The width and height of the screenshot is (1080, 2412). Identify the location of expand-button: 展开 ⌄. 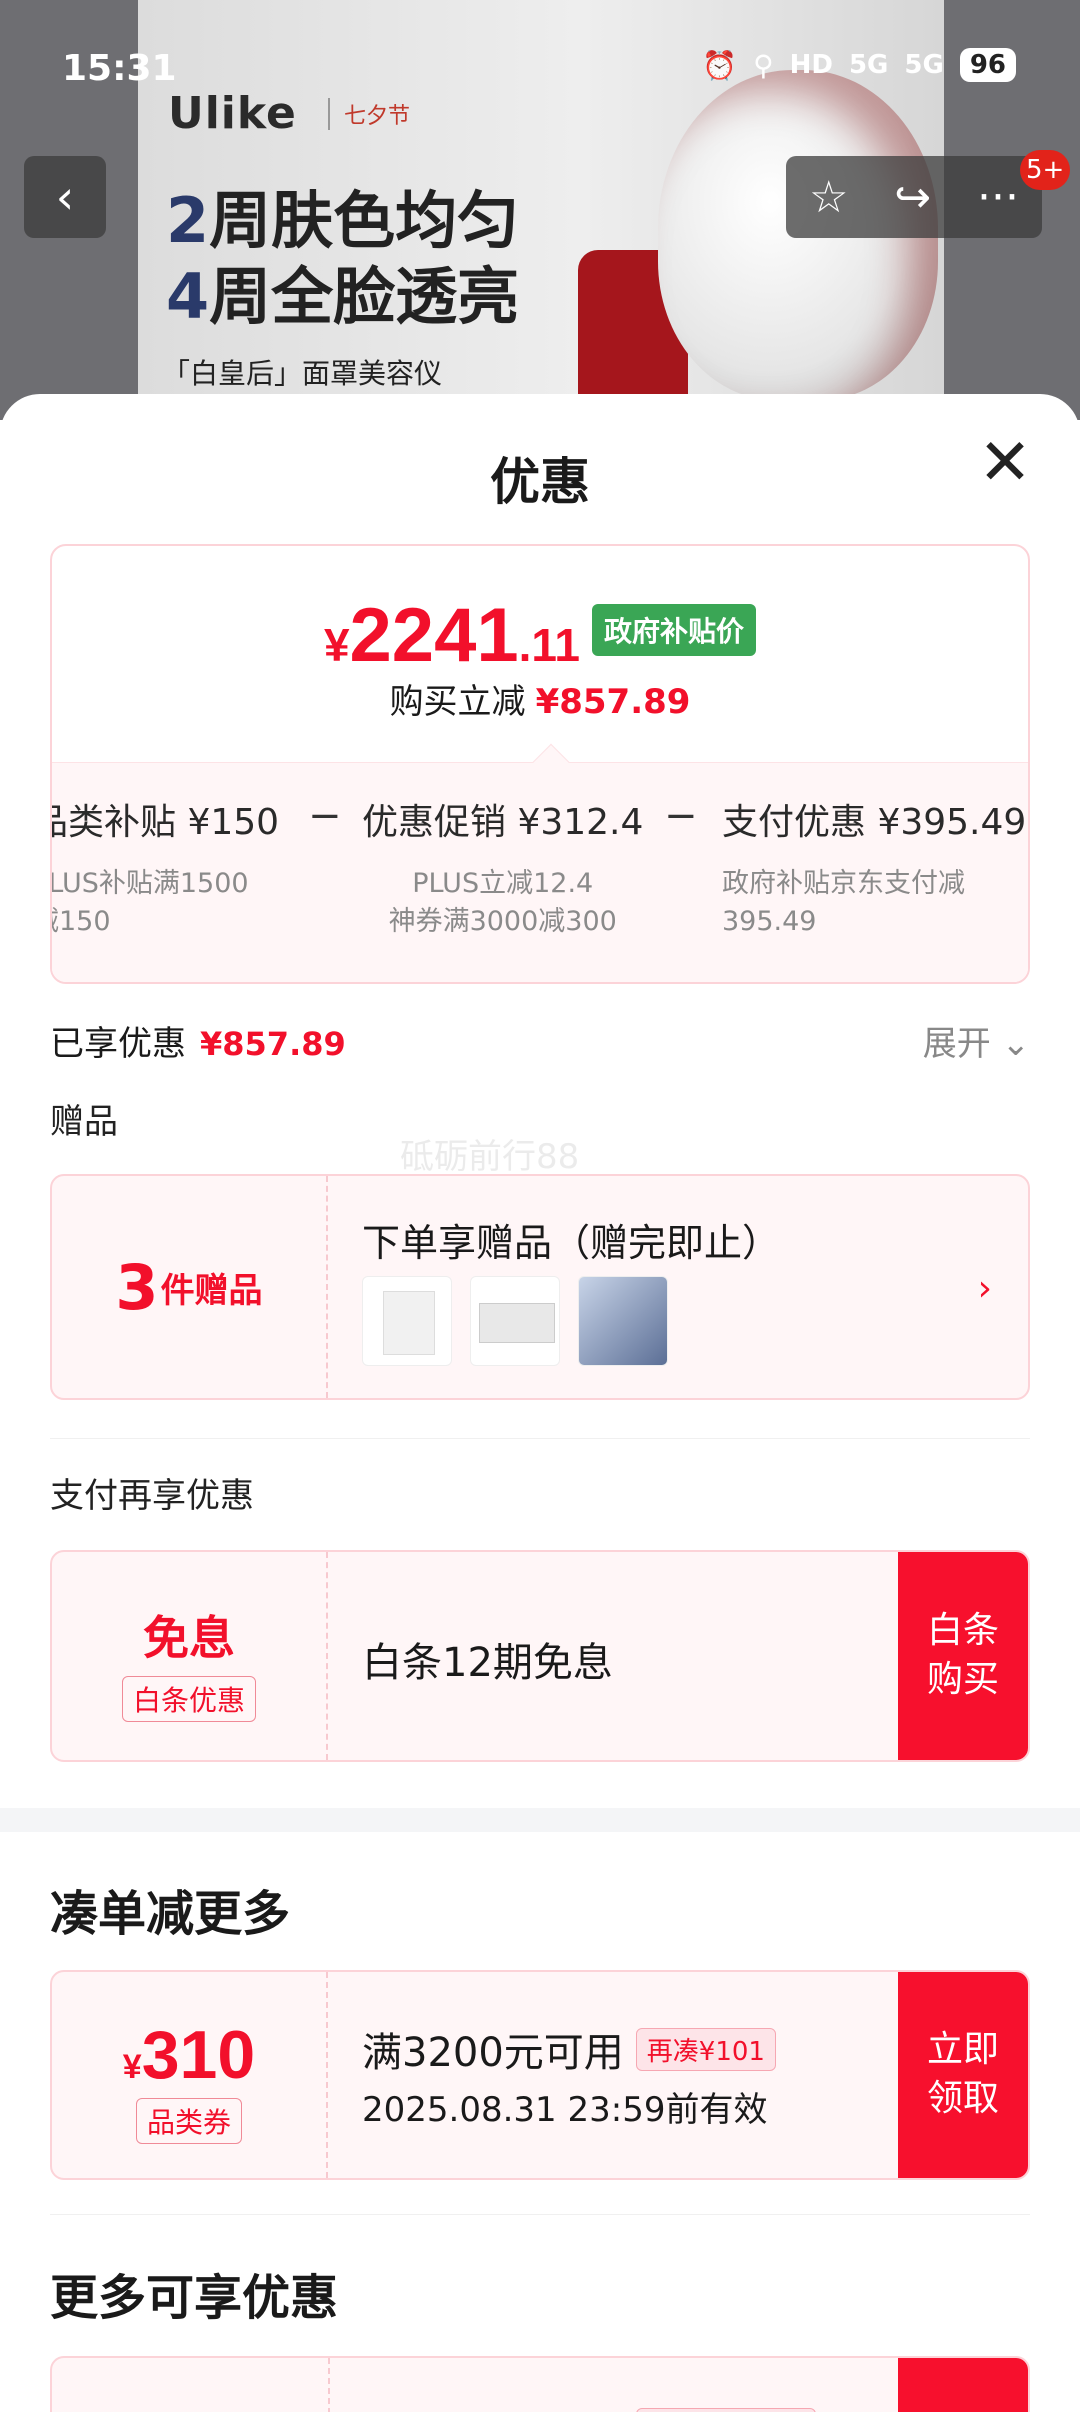
(976, 1040).